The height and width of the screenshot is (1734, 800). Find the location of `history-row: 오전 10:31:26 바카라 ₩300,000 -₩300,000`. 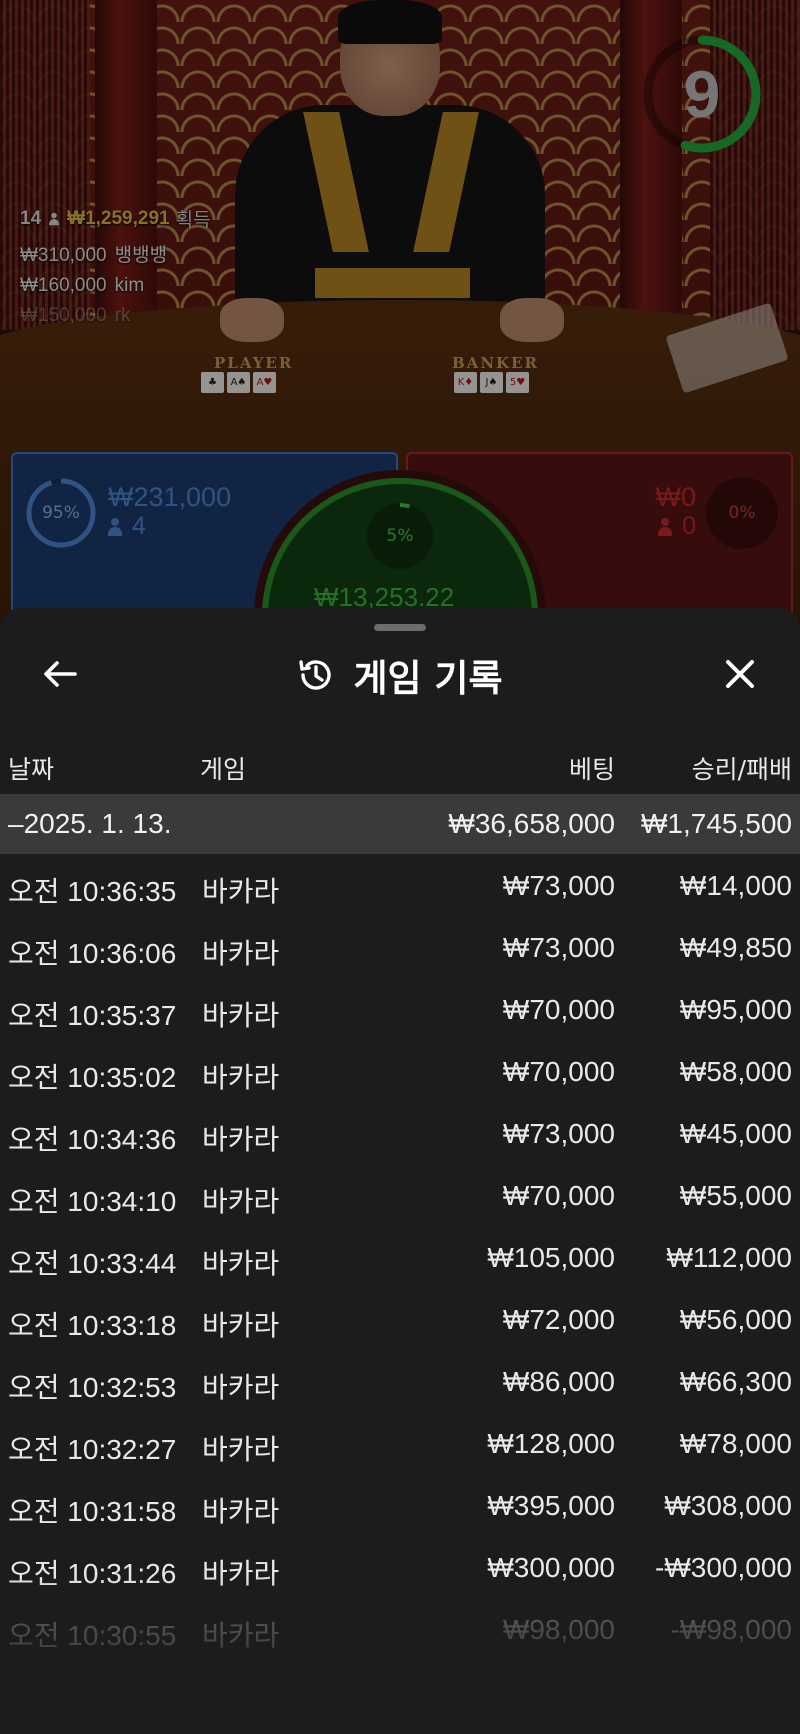

history-row: 오전 10:31:26 바카라 ₩300,000 -₩300,000 is located at coordinates (400, 1567).